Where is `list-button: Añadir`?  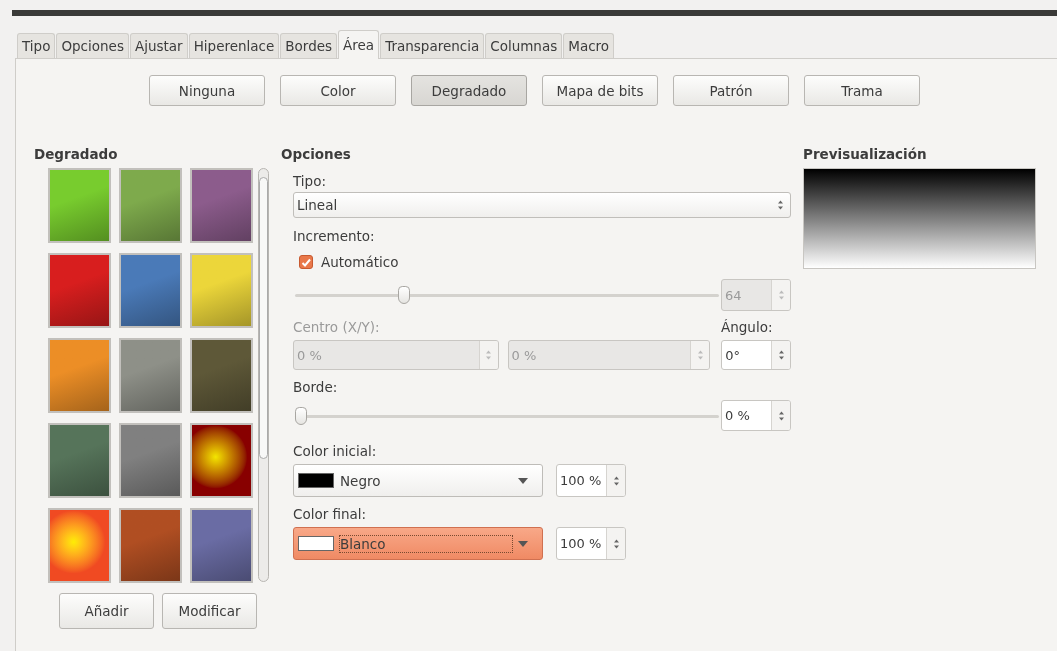
list-button: Añadir is located at coordinates (106, 611).